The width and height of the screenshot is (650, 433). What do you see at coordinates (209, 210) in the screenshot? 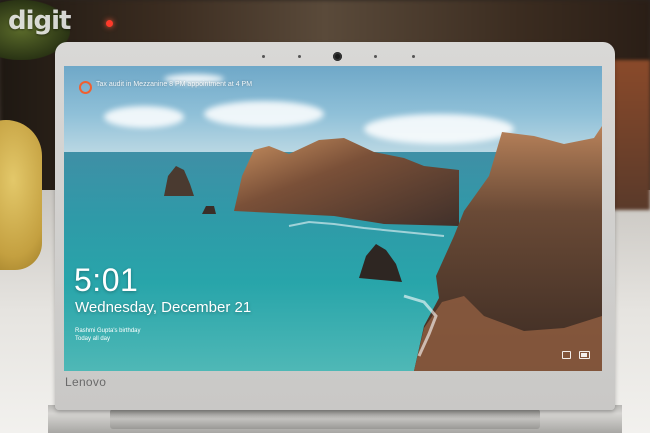
I see `small-rock` at bounding box center [209, 210].